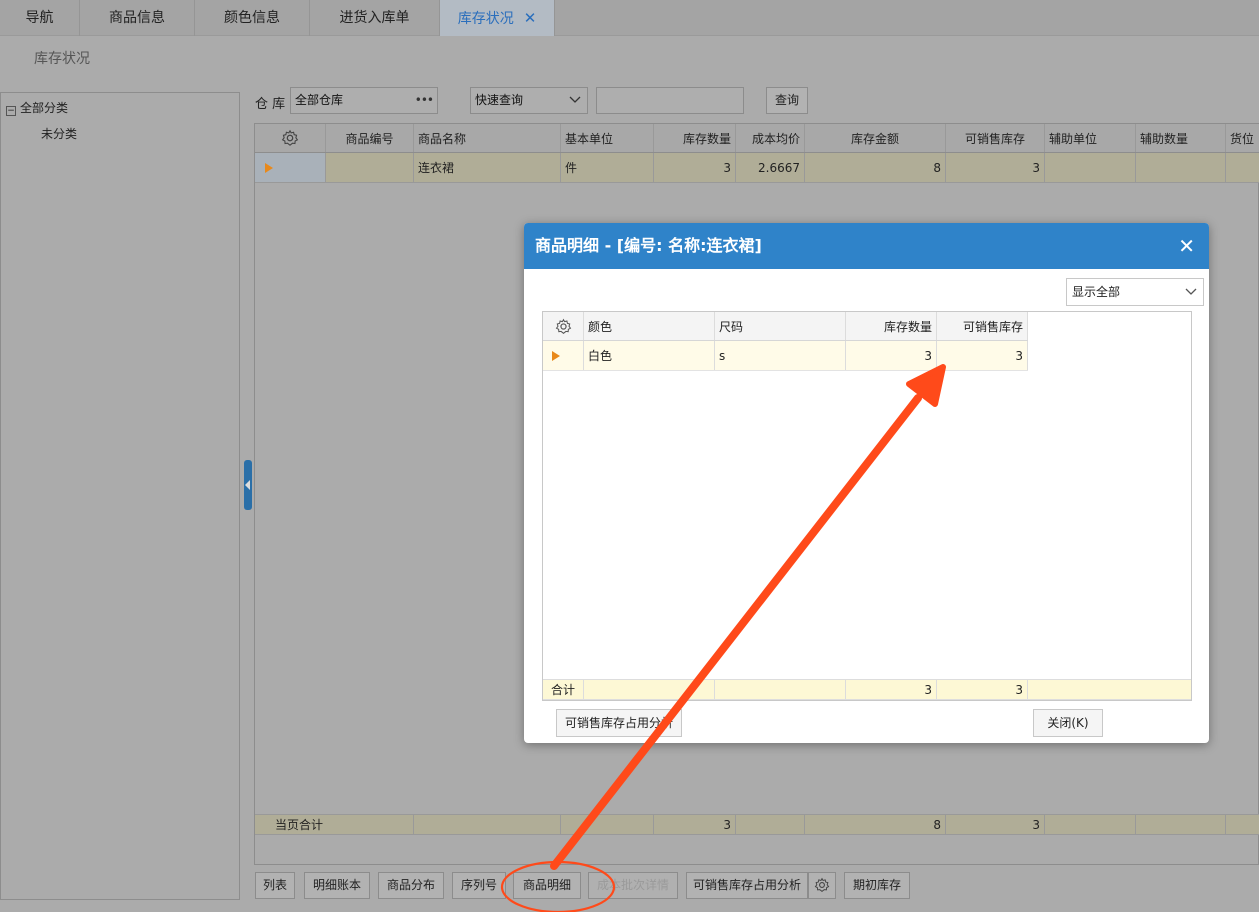 This screenshot has height=912, width=1259. What do you see at coordinates (866, 246) in the screenshot?
I see `dialog-header: 商品明细 - [编号: 名称:连衣裙] ✕` at bounding box center [866, 246].